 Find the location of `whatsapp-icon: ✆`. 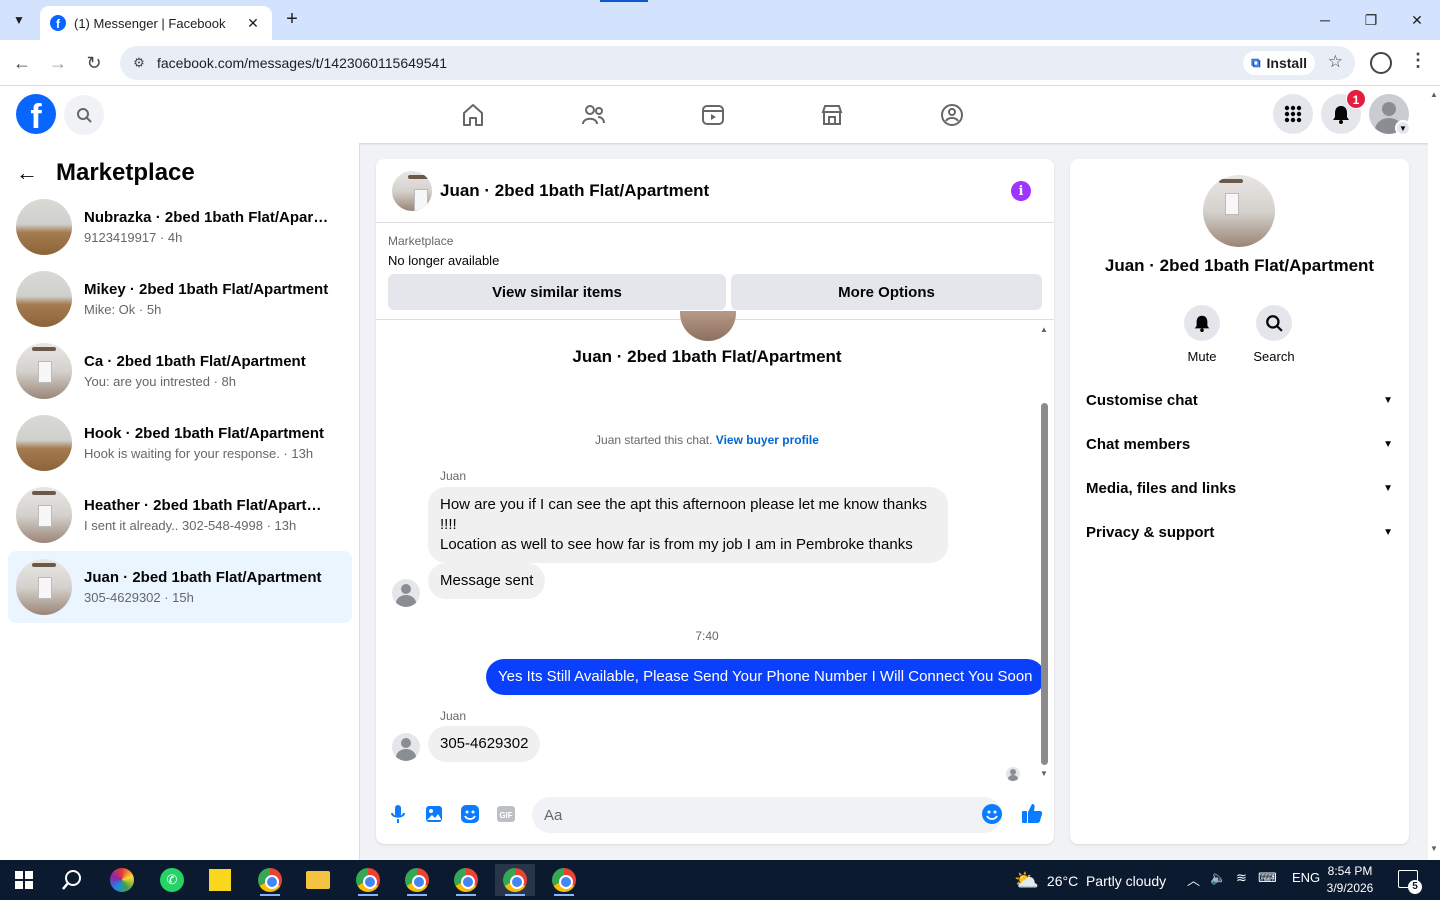

whatsapp-icon: ✆ is located at coordinates (172, 880).